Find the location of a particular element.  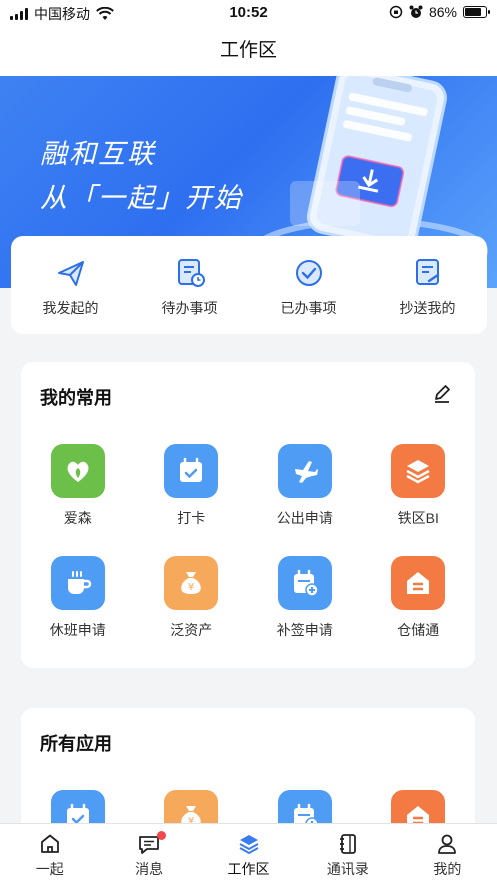

tab-contacts: 通讯录 is located at coordinates (347, 853).